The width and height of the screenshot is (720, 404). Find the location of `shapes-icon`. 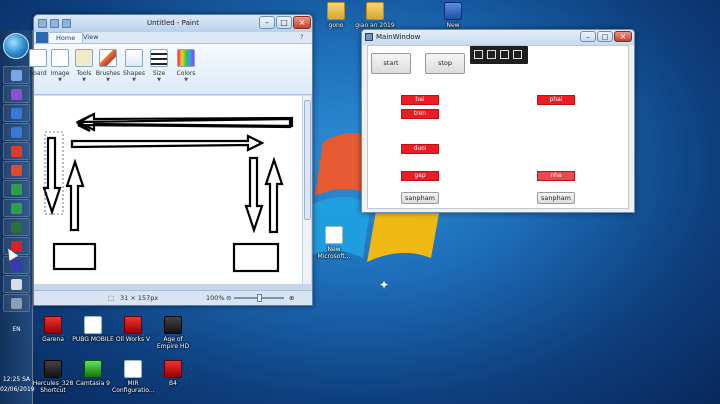

shapes-icon is located at coordinates (134, 58).